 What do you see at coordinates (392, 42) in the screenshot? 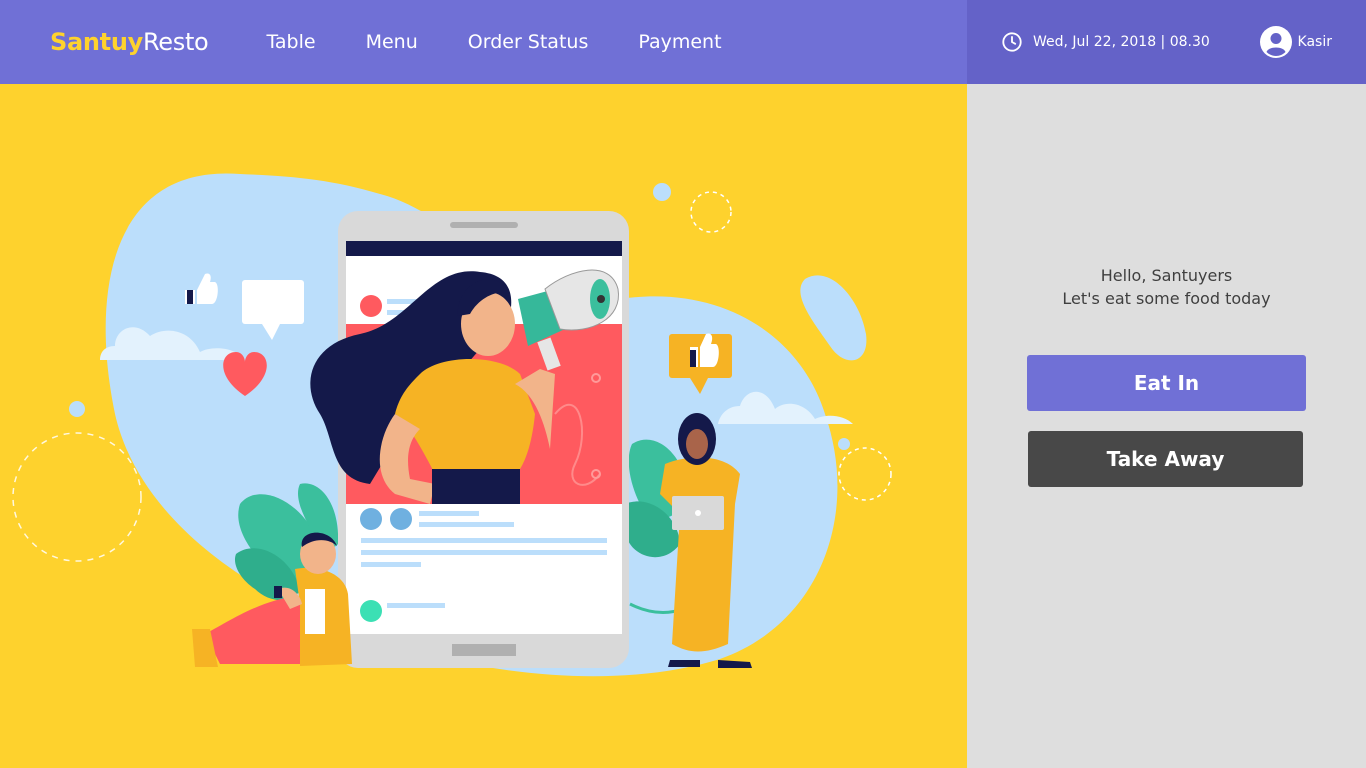
I see `nav-item-menu: Menu` at bounding box center [392, 42].